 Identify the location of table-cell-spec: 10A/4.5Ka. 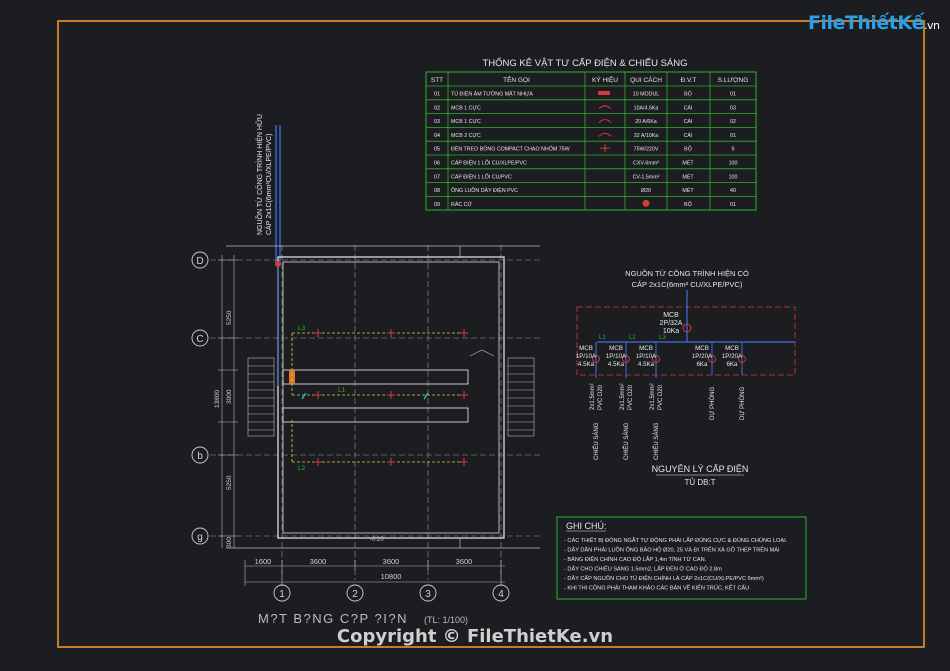
(646, 108).